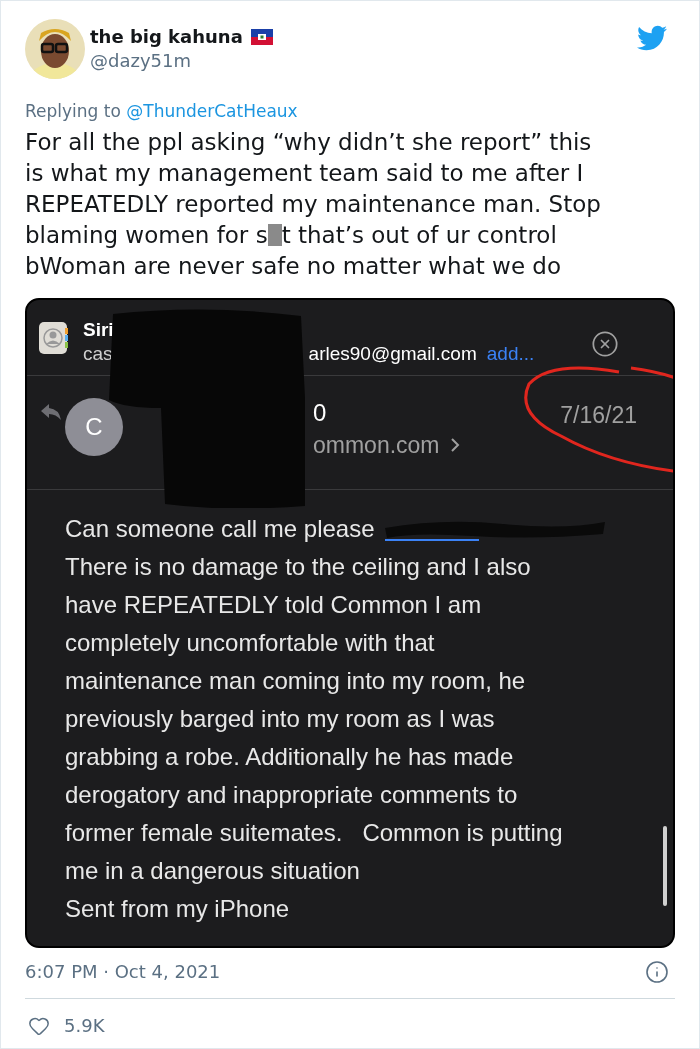 The width and height of the screenshot is (700, 1049). I want to click on flag-icon, so click(261, 37).